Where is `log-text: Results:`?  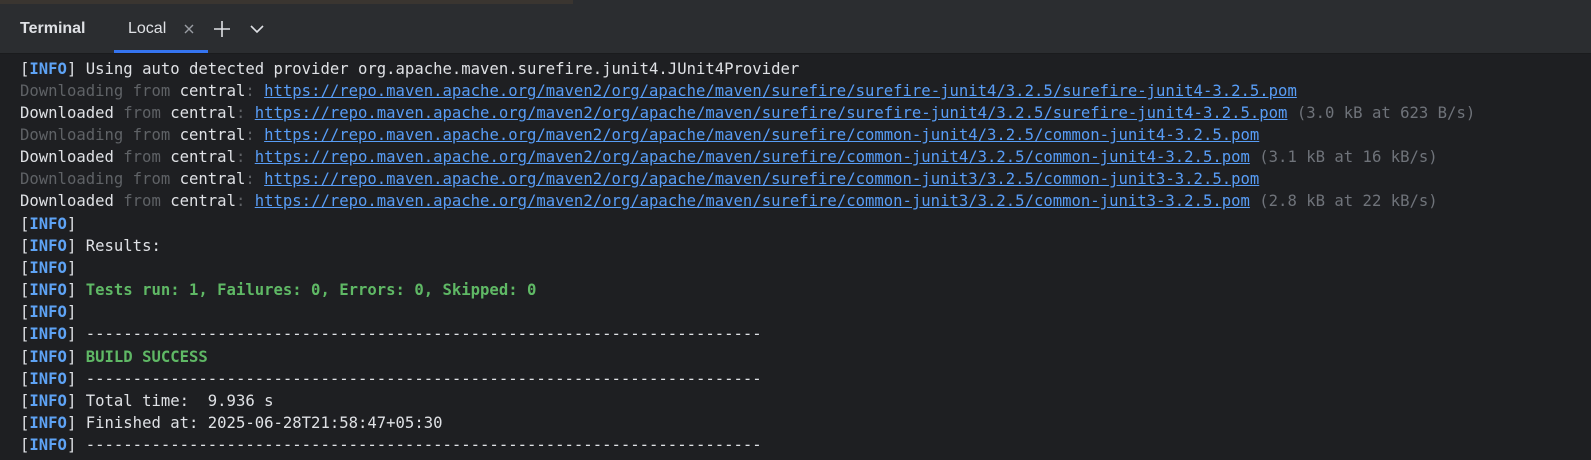
log-text: Results: is located at coordinates (123, 246).